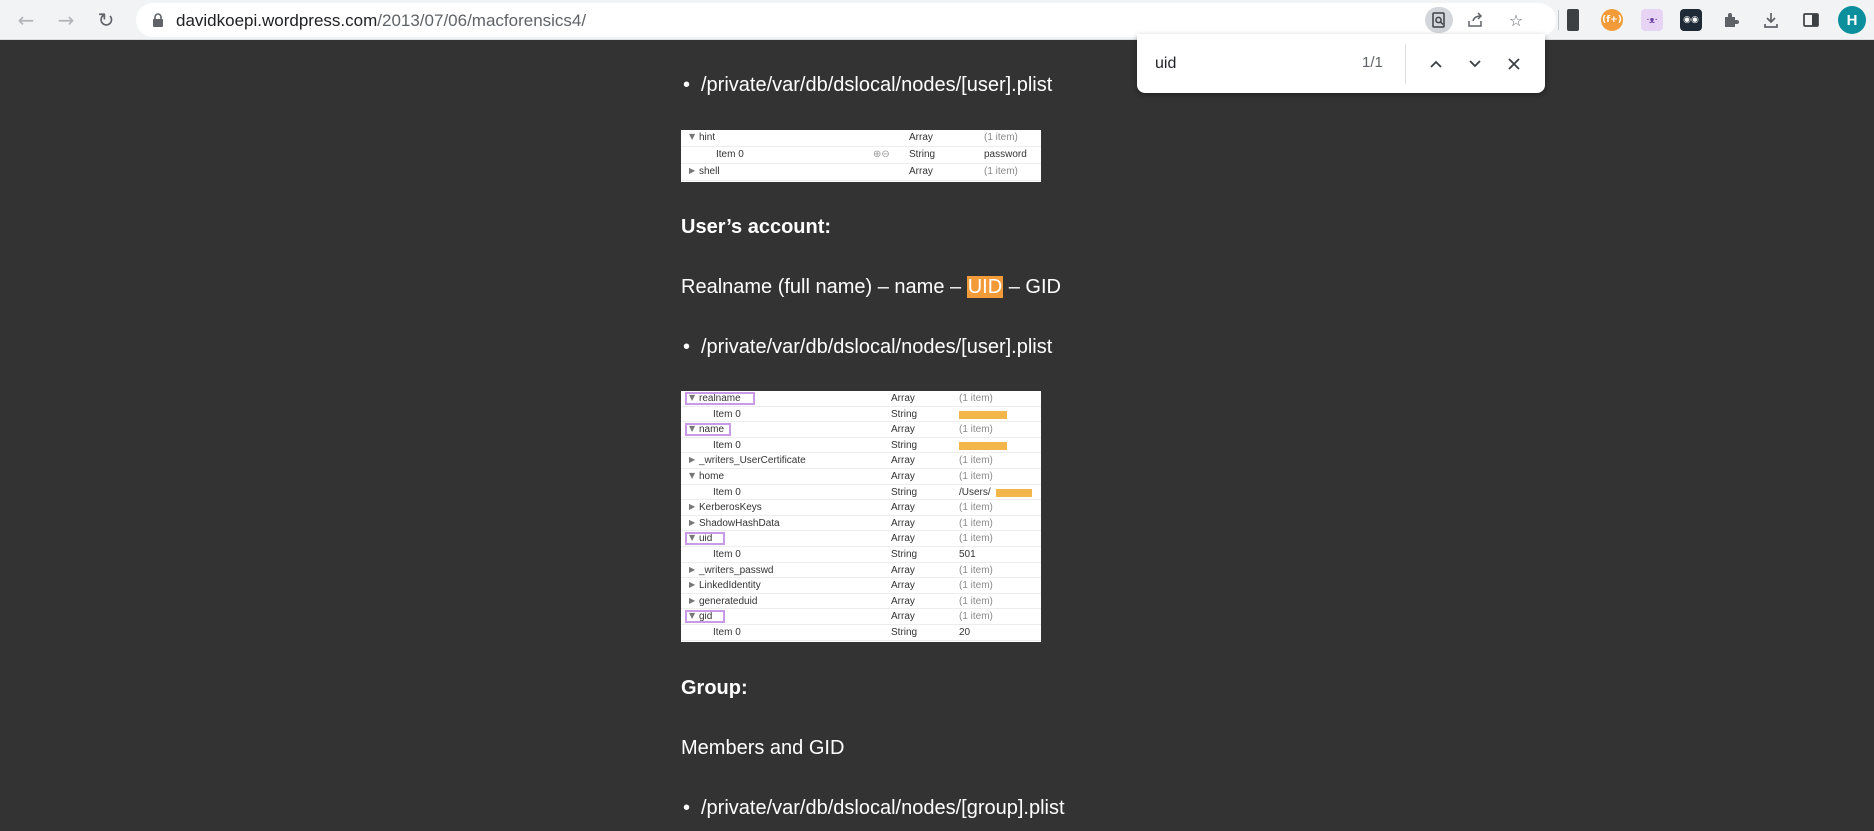  I want to click on find-separator, so click(1405, 64).